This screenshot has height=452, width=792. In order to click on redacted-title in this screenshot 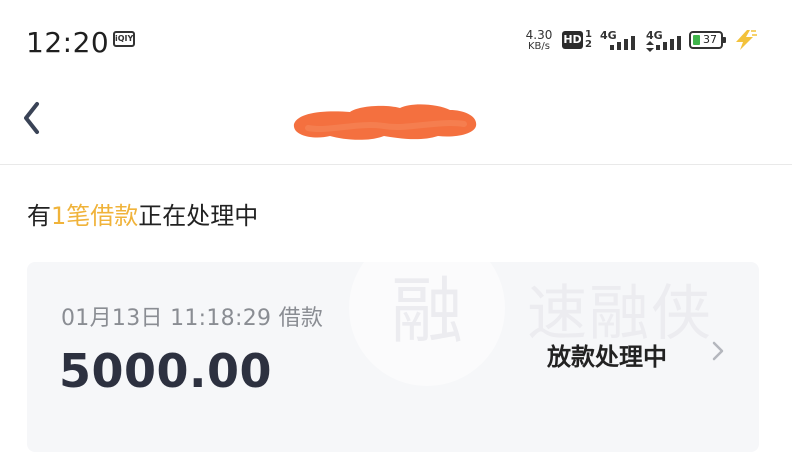, I will do `click(385, 122)`.